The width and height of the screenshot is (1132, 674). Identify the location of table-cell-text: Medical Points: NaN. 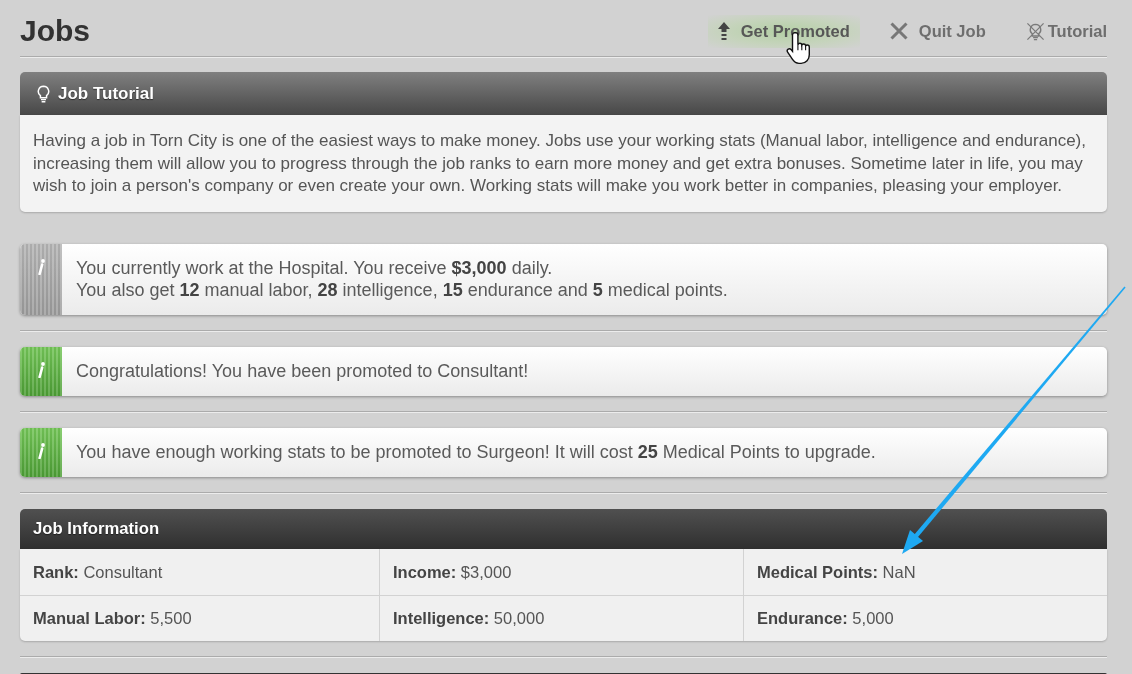
(836, 572).